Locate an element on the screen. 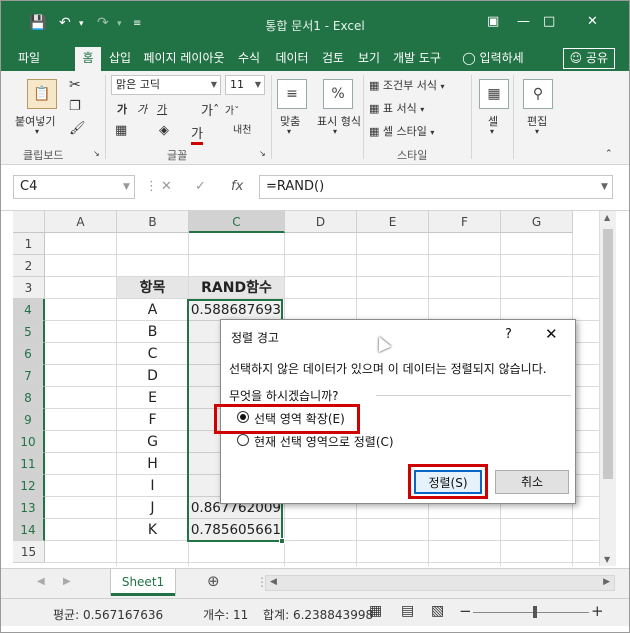 Image resolution: width=630 pixels, height=633 pixels. help-button: ? is located at coordinates (508, 334).